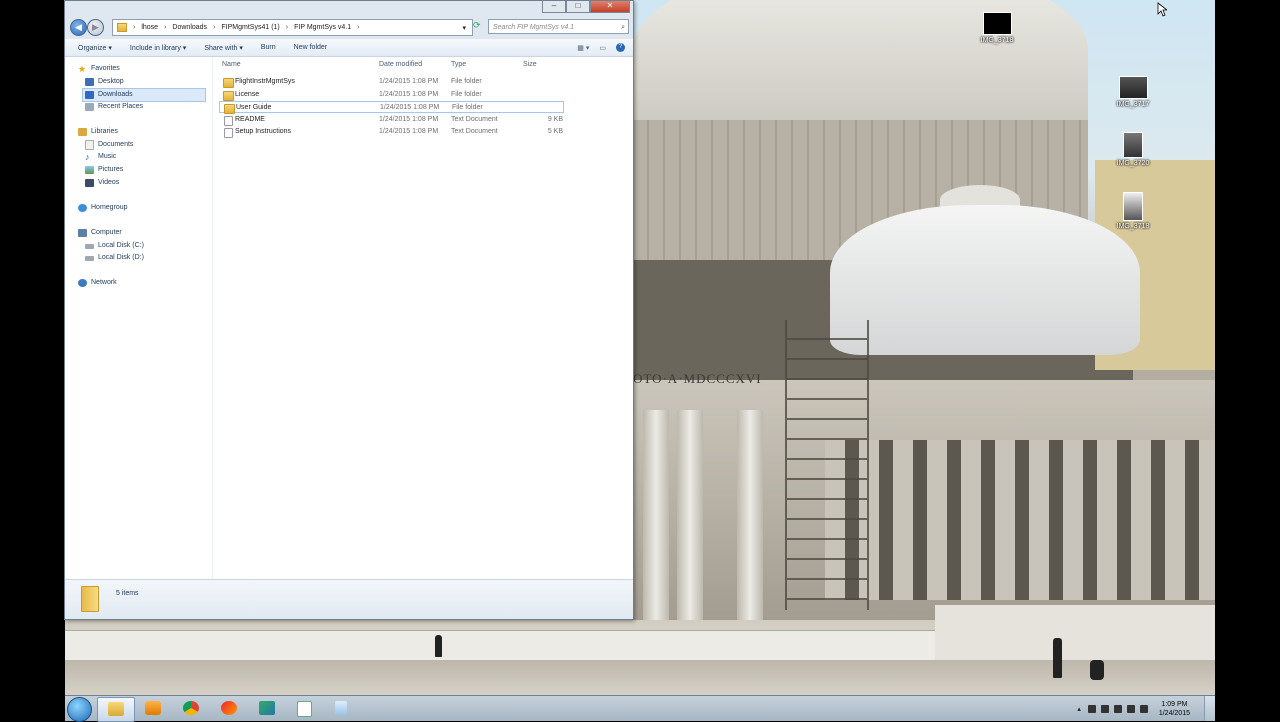 The width and height of the screenshot is (1280, 722). Describe the element at coordinates (106, 232) in the screenshot. I see `nav-label: Computer` at that location.